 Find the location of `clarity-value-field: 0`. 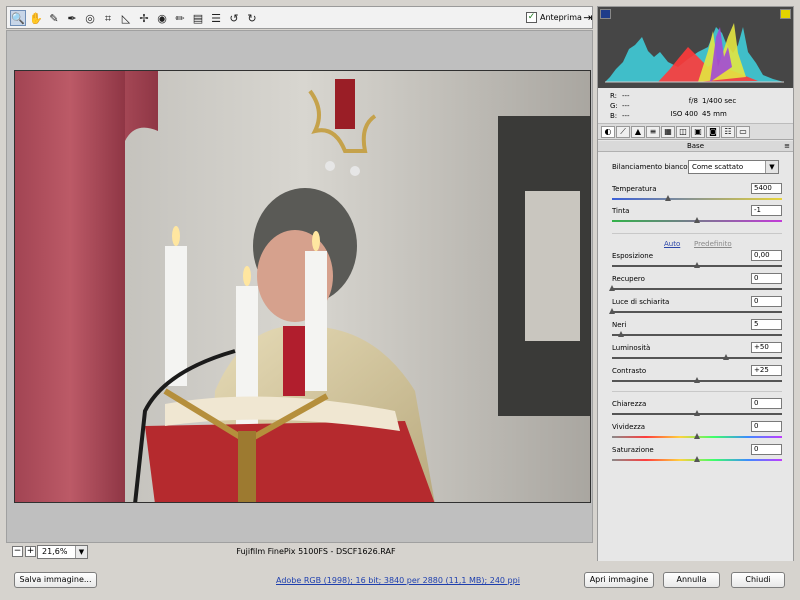

clarity-value-field: 0 is located at coordinates (766, 403).